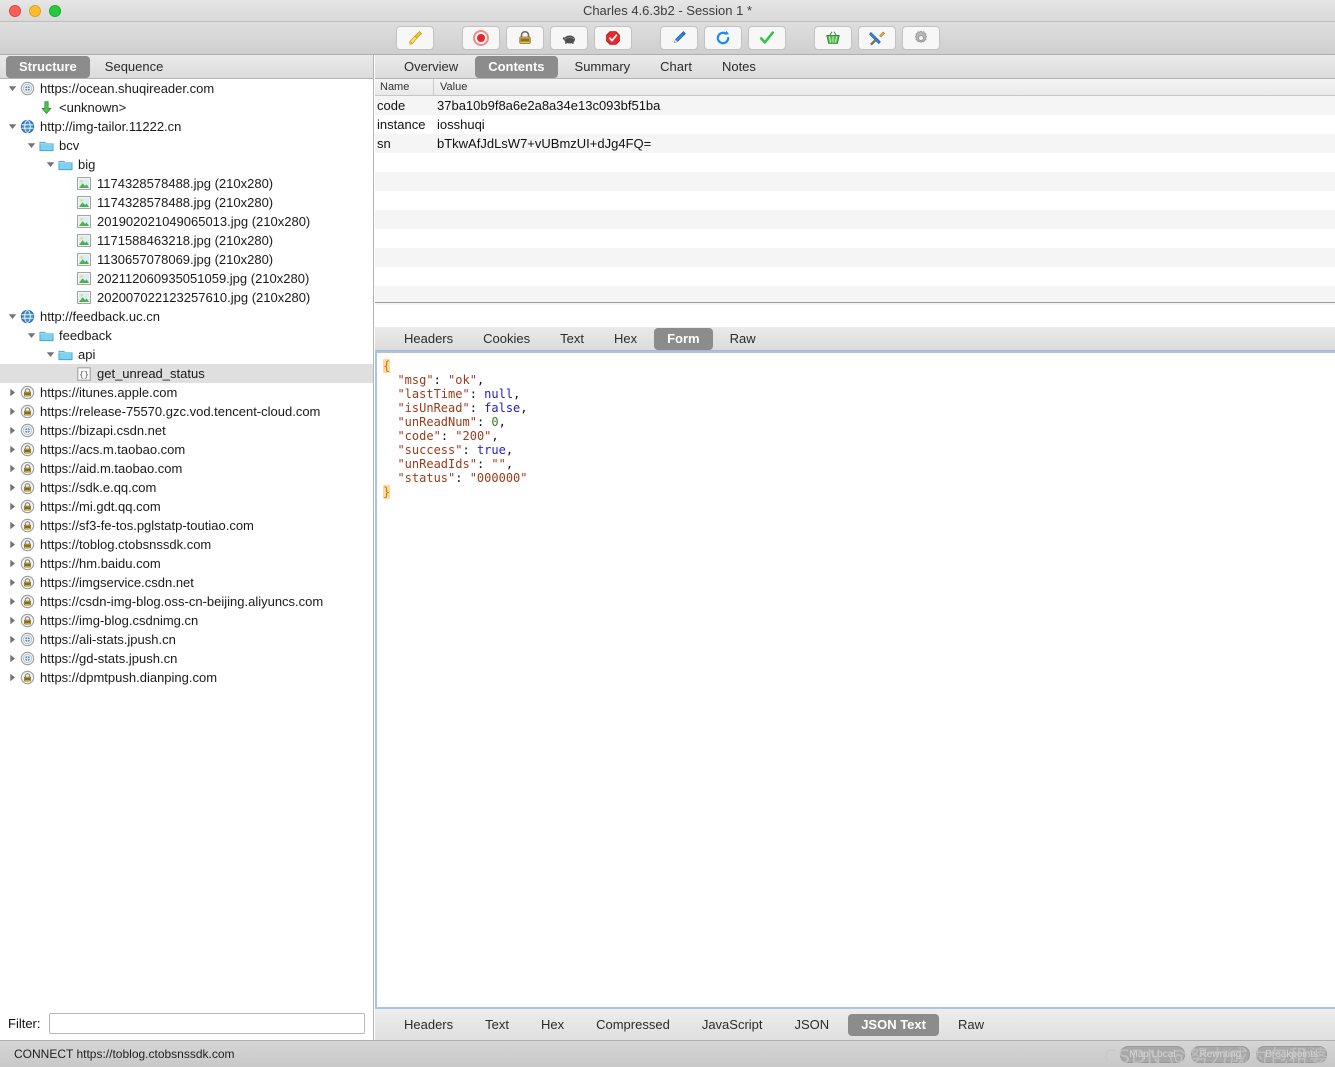 The width and height of the screenshot is (1335, 1067). Describe the element at coordinates (186, 107) in the screenshot. I see `tree-row: <unknown>` at that location.